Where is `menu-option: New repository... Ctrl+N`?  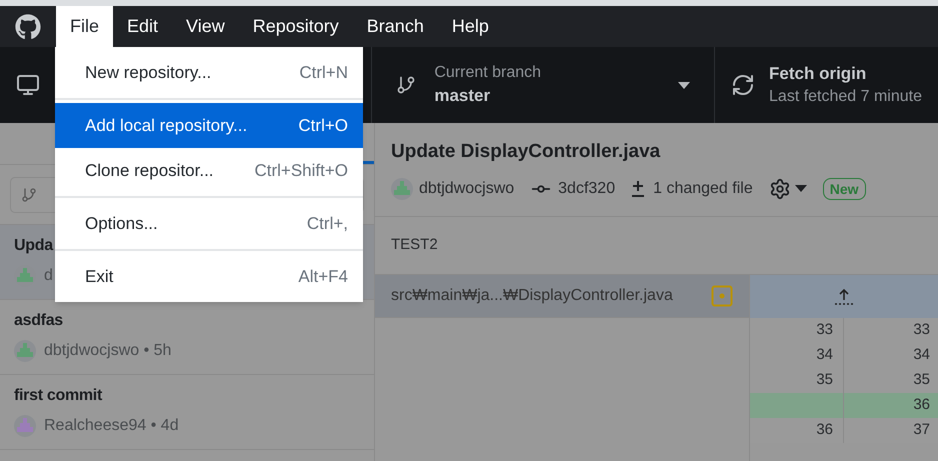 menu-option: New repository... Ctrl+N is located at coordinates (209, 72).